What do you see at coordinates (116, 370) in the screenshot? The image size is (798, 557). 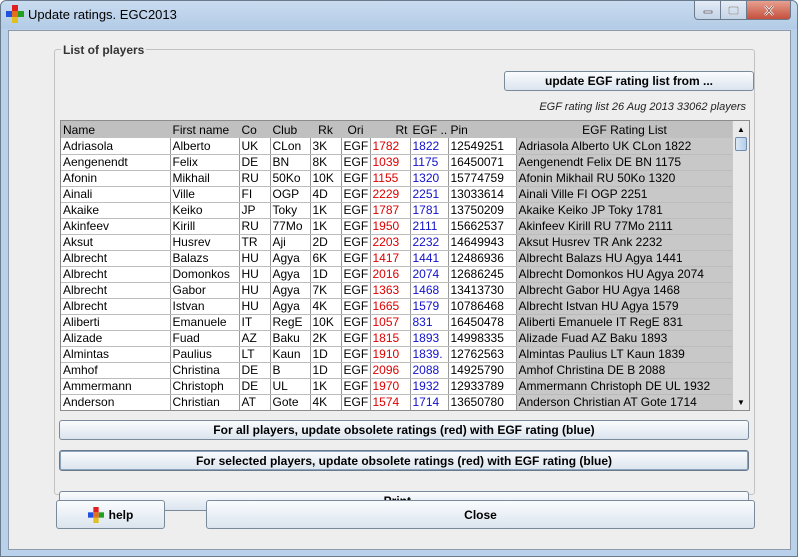 I see `cell-name: Amhof` at bounding box center [116, 370].